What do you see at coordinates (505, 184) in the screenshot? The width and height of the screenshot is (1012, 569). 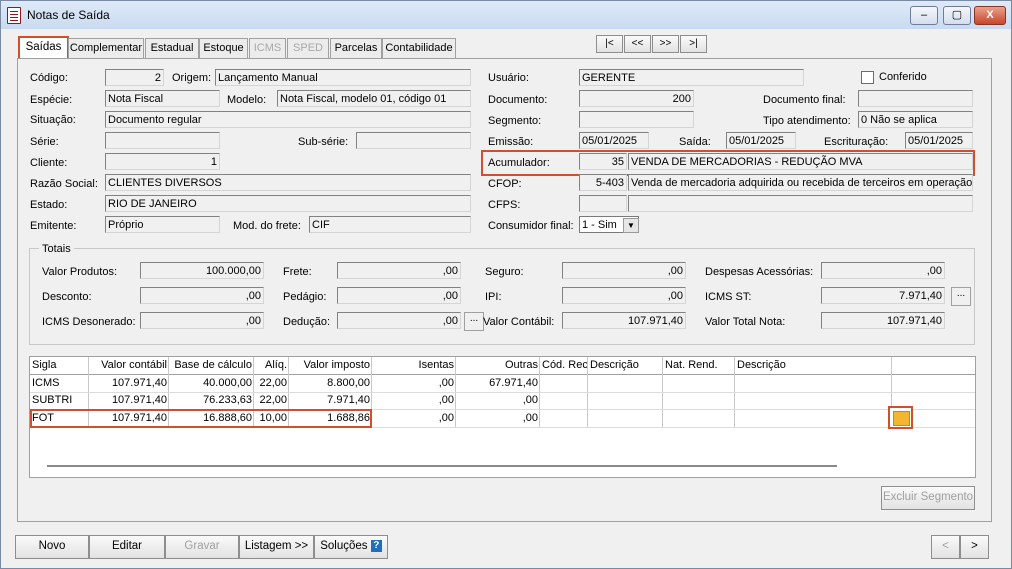 I see `cfop-label: CFOP:` at bounding box center [505, 184].